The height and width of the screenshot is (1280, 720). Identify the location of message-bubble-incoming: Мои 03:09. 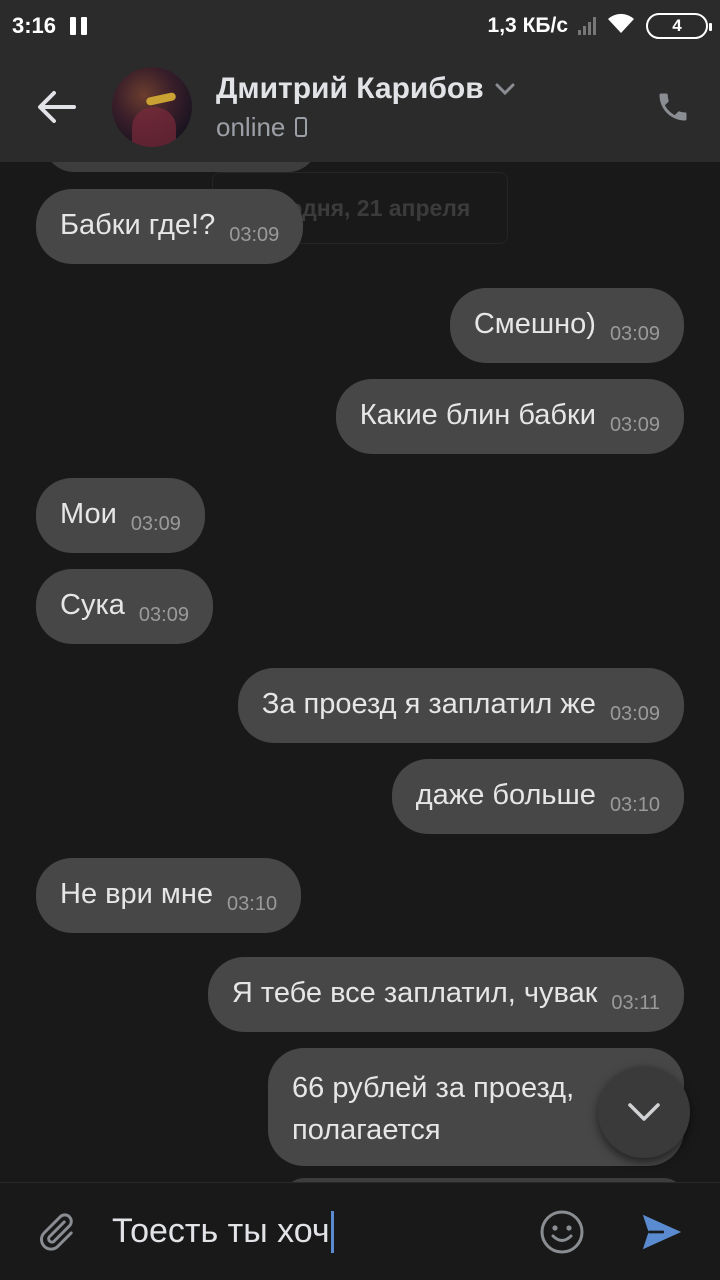
(120, 515).